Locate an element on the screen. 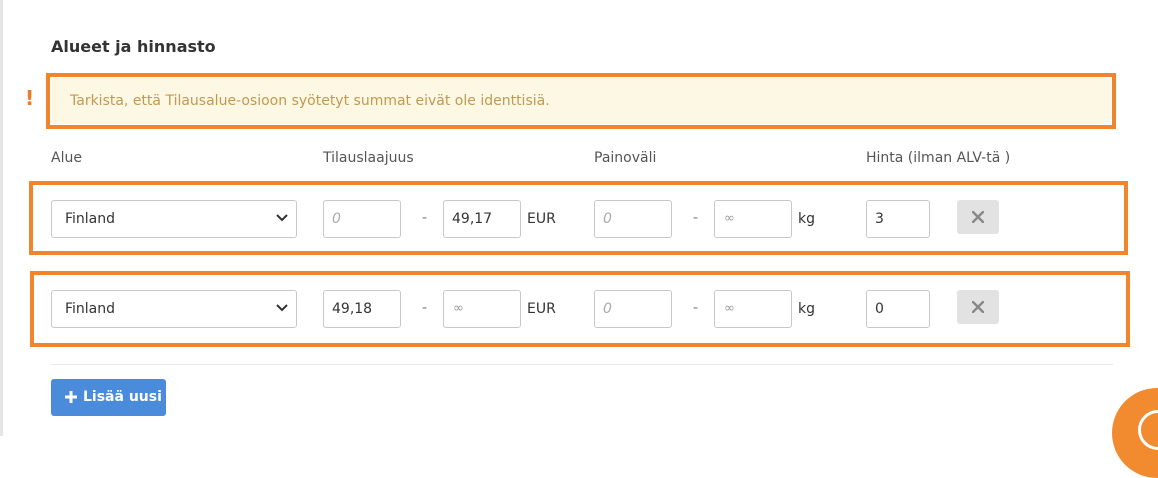 This screenshot has width=1158, height=478. column-header-price: Hinta (ilman ALV-tä ) is located at coordinates (938, 158).